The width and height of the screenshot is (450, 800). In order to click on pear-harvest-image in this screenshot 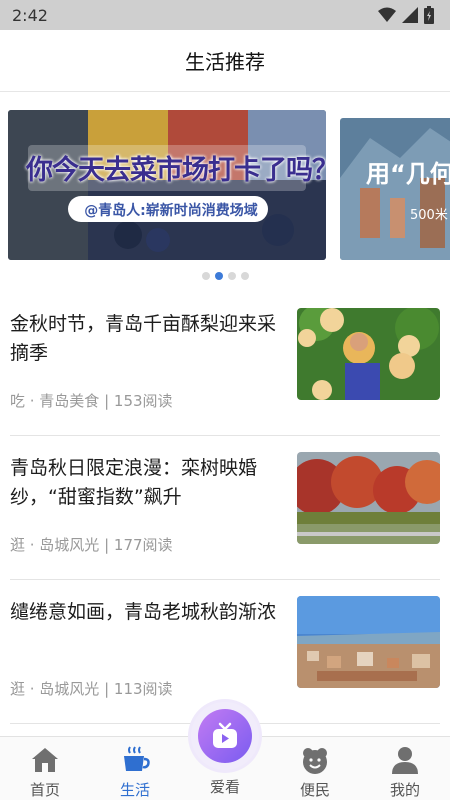, I will do `click(368, 354)`.